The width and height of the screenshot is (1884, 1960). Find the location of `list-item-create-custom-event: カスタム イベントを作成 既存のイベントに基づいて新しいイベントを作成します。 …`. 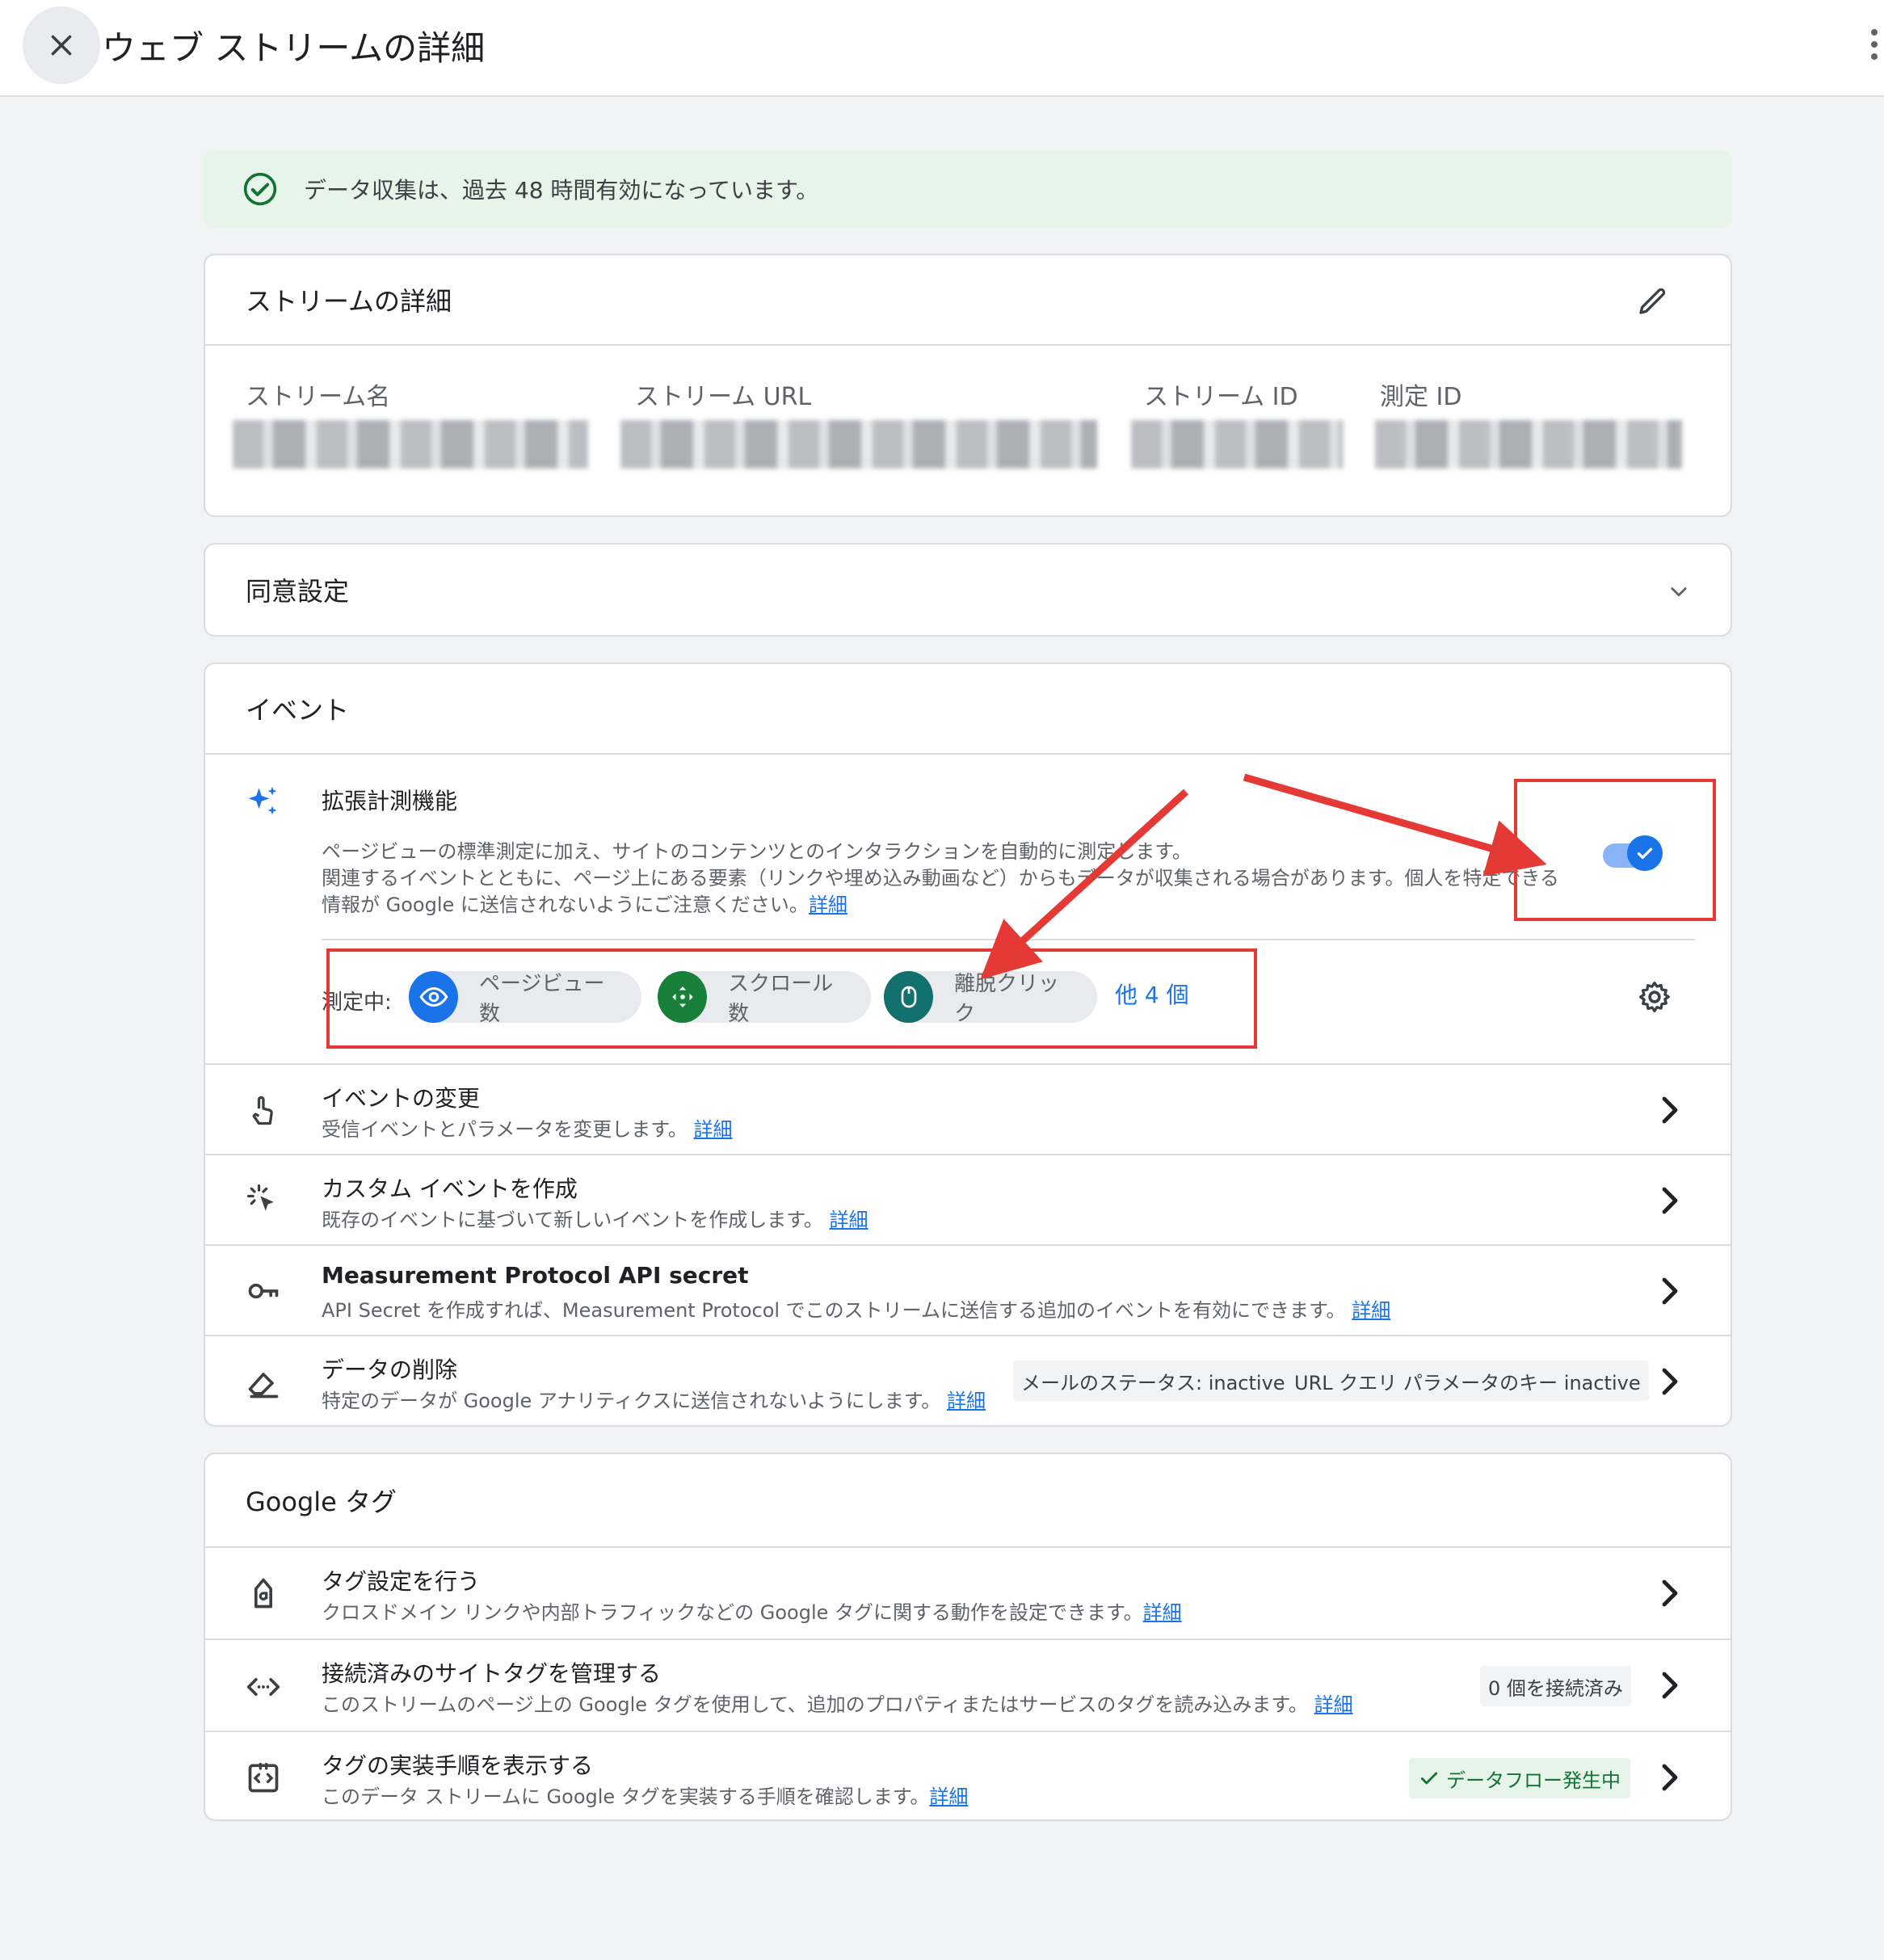

list-item-create-custom-event: カスタム イベントを作成 既存のイベントに基づいて新しいイベントを作成します。 … is located at coordinates (968, 1199).